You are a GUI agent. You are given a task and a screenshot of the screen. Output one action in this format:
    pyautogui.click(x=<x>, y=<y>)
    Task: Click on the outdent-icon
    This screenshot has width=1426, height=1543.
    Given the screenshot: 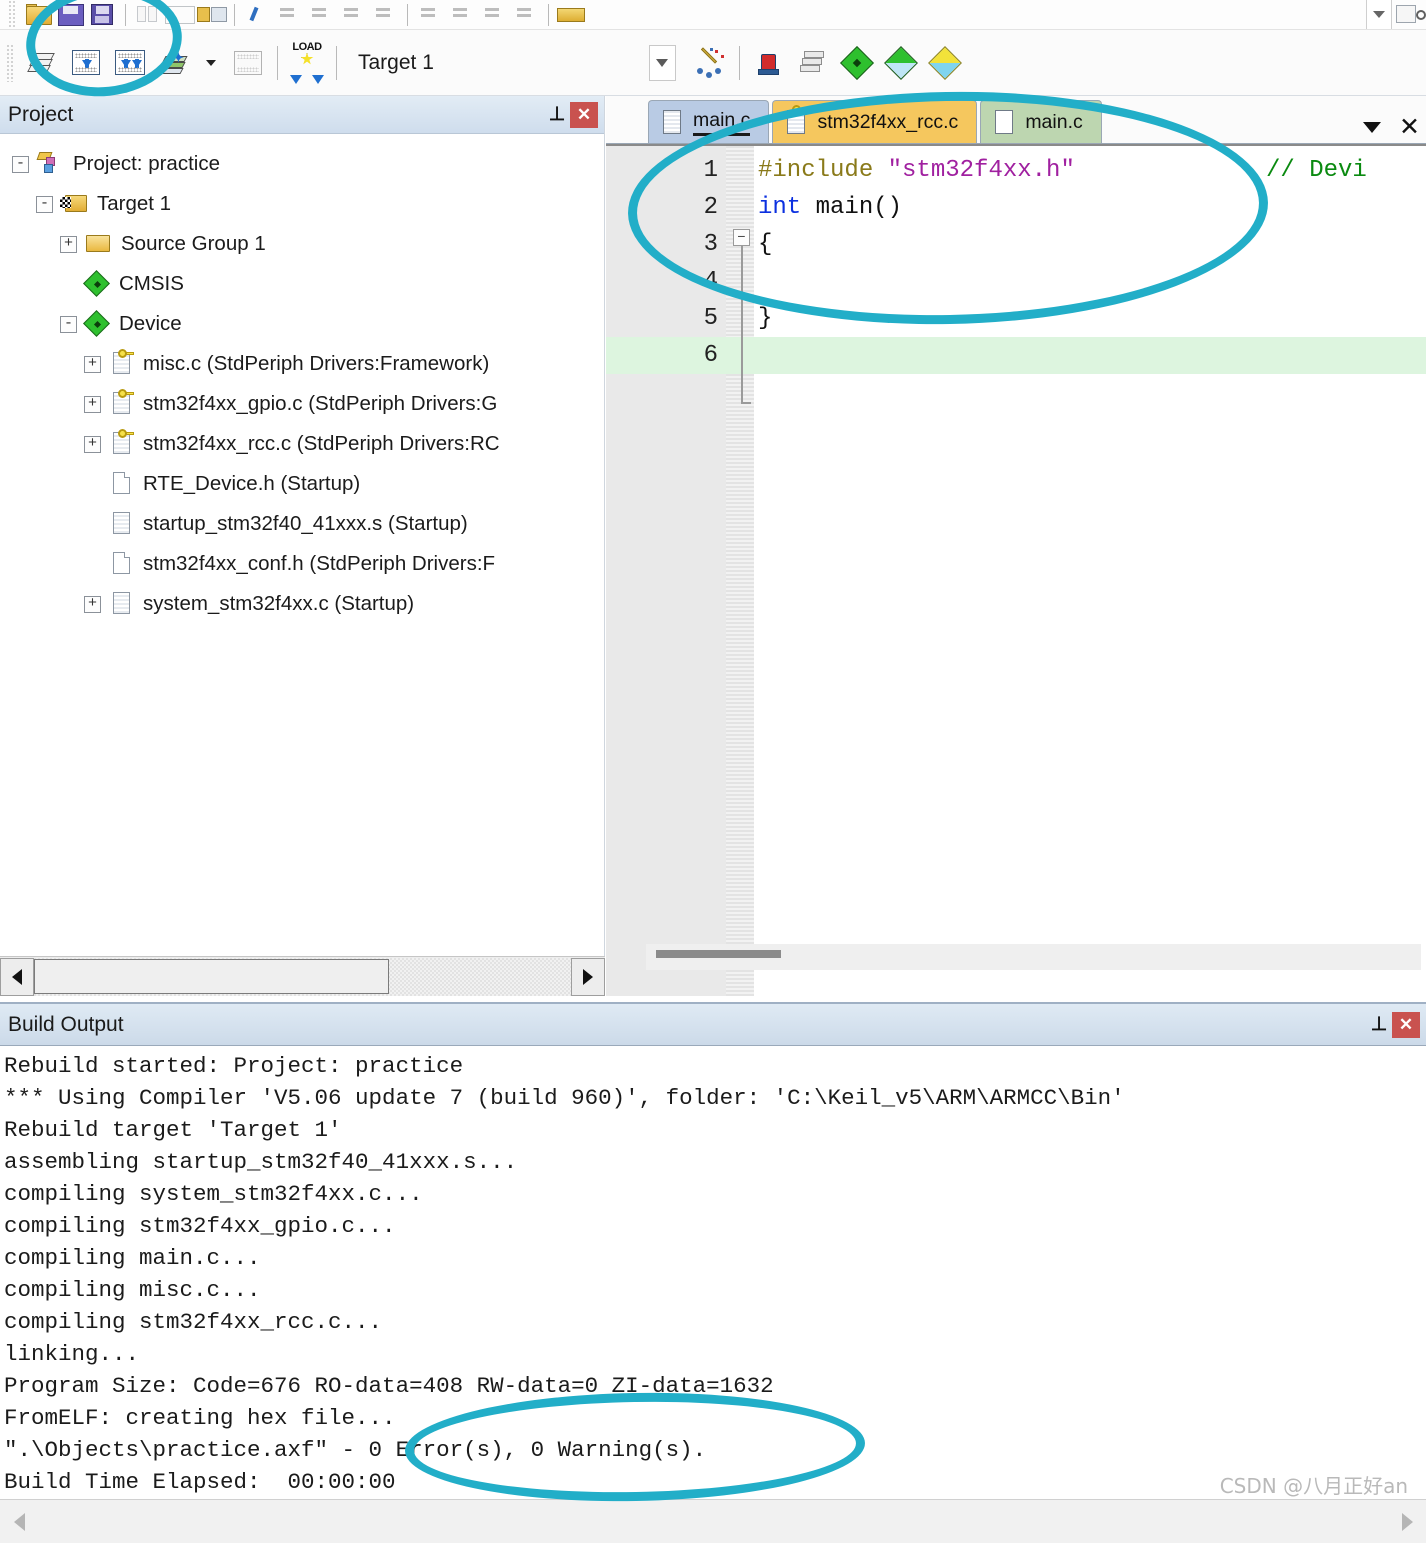 What is the action you would take?
    pyautogui.click(x=462, y=15)
    